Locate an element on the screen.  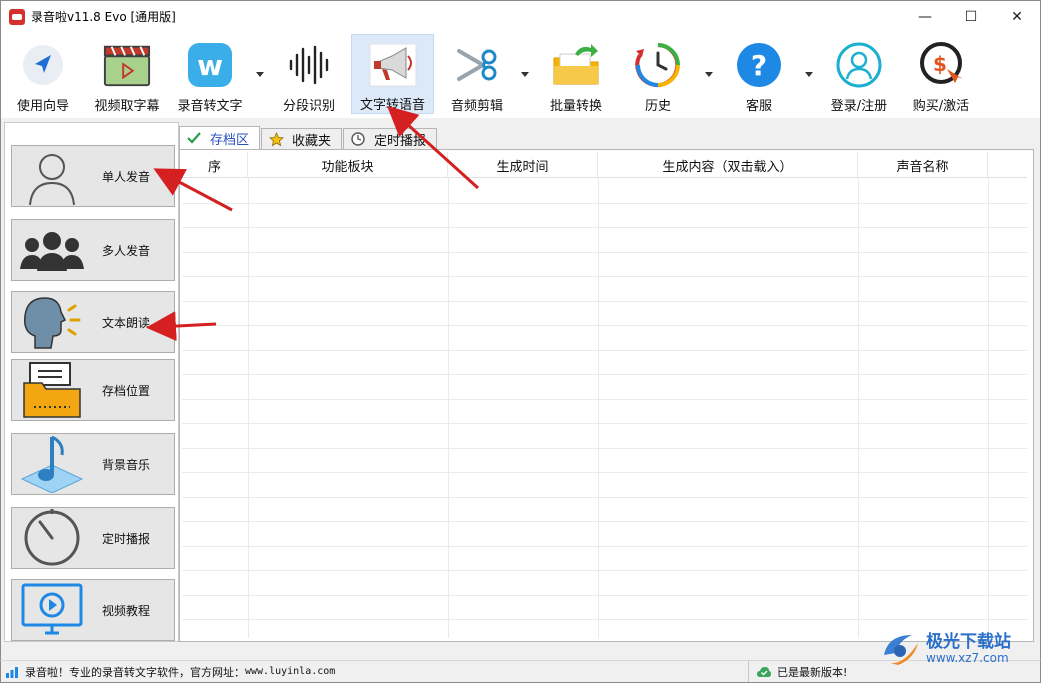
tab-timed-broadcast: 定时播报 is located at coordinates (390, 139).